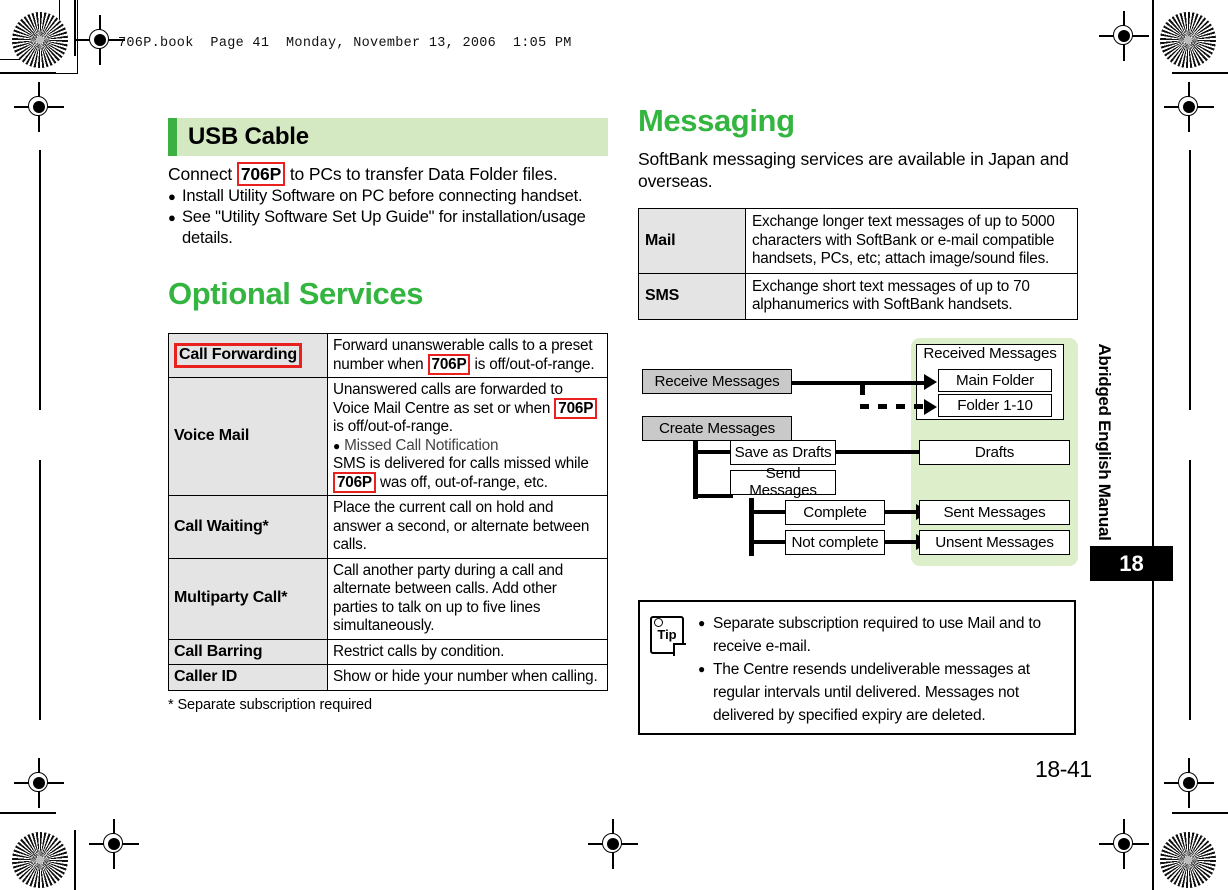  I want to click on received-messages-group-title: Received Messages, so click(990, 353).